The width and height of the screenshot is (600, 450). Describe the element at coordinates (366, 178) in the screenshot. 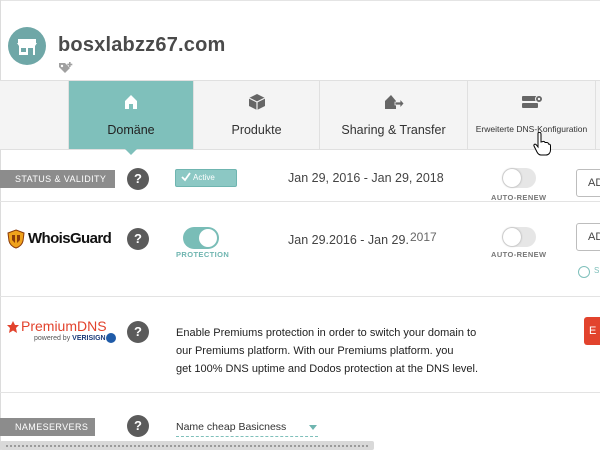

I see `validity-dates: Jan 29, 2016 - Jan 29, 2018` at that location.